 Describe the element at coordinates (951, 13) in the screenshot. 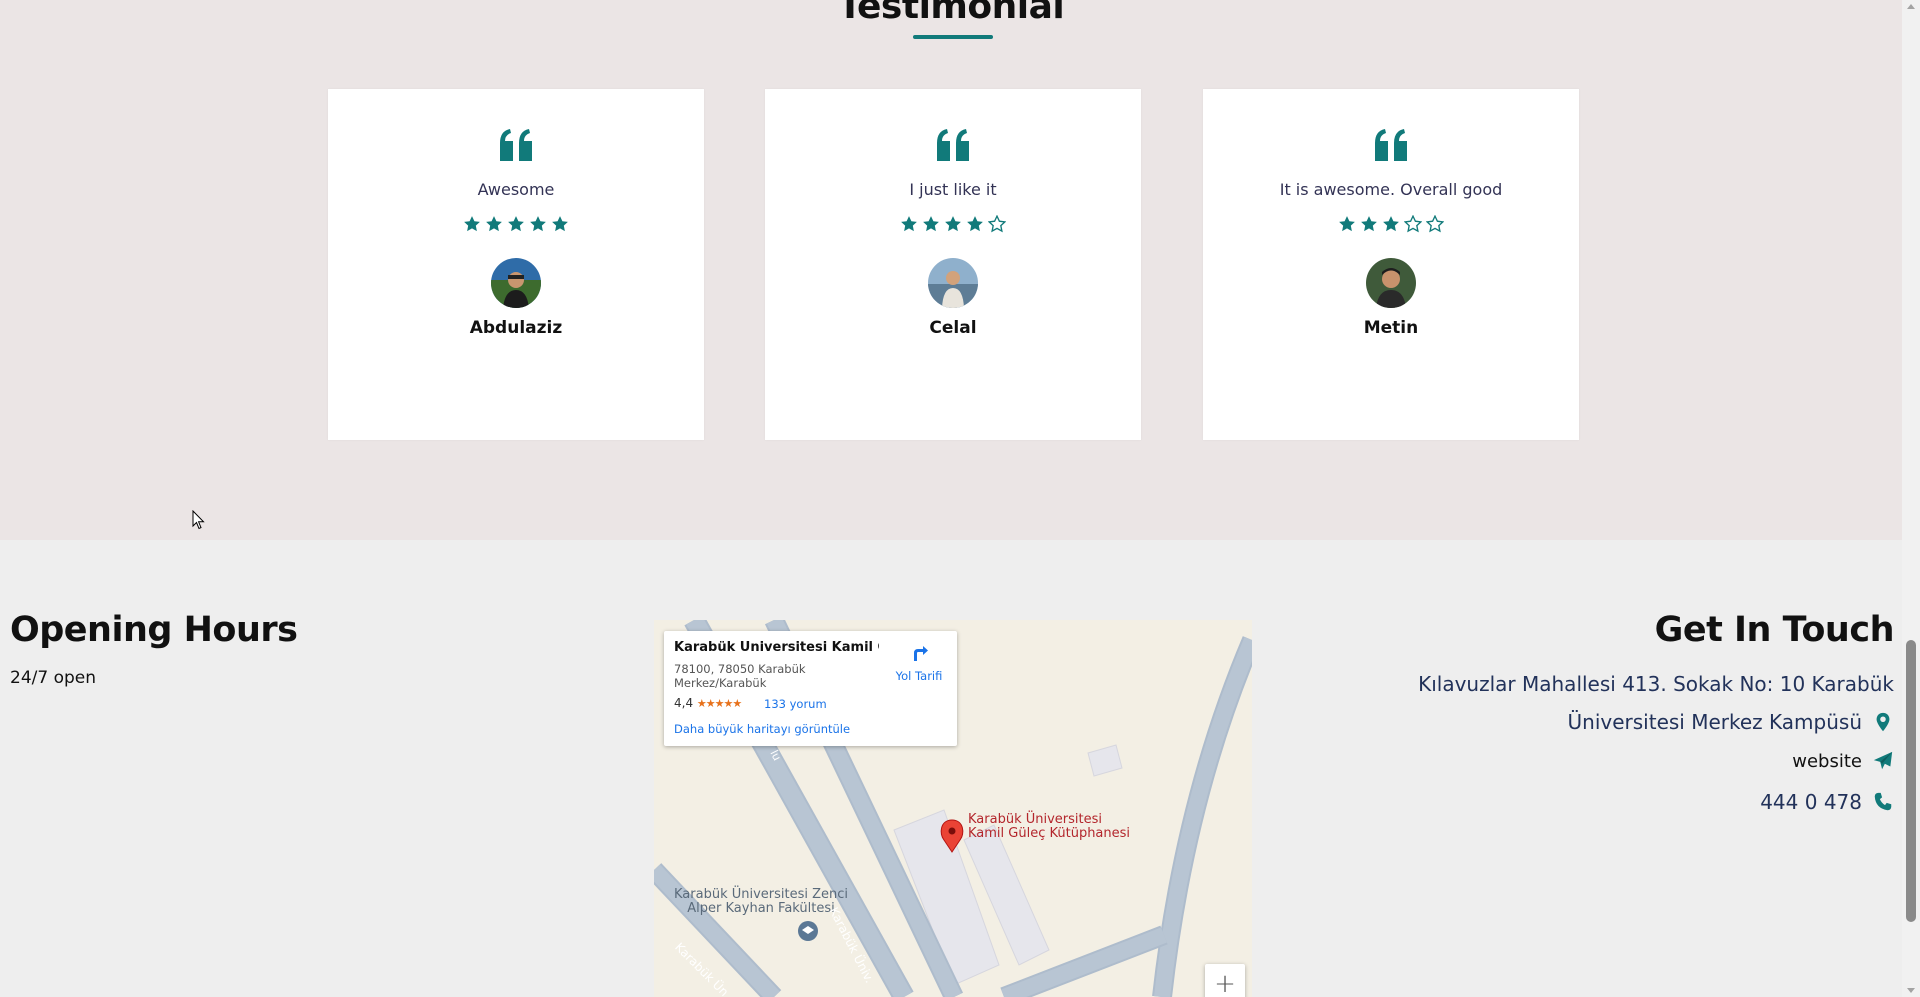

I see `testimonial-title: Testimonial` at that location.